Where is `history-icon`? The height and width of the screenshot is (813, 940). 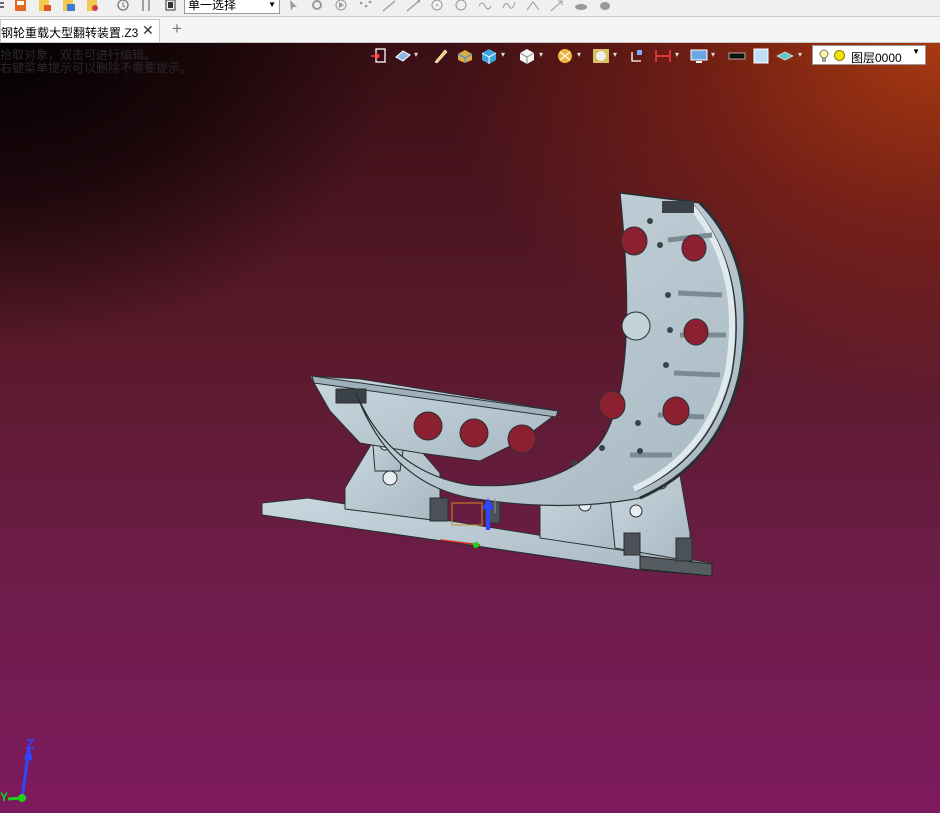 history-icon is located at coordinates (93, 6).